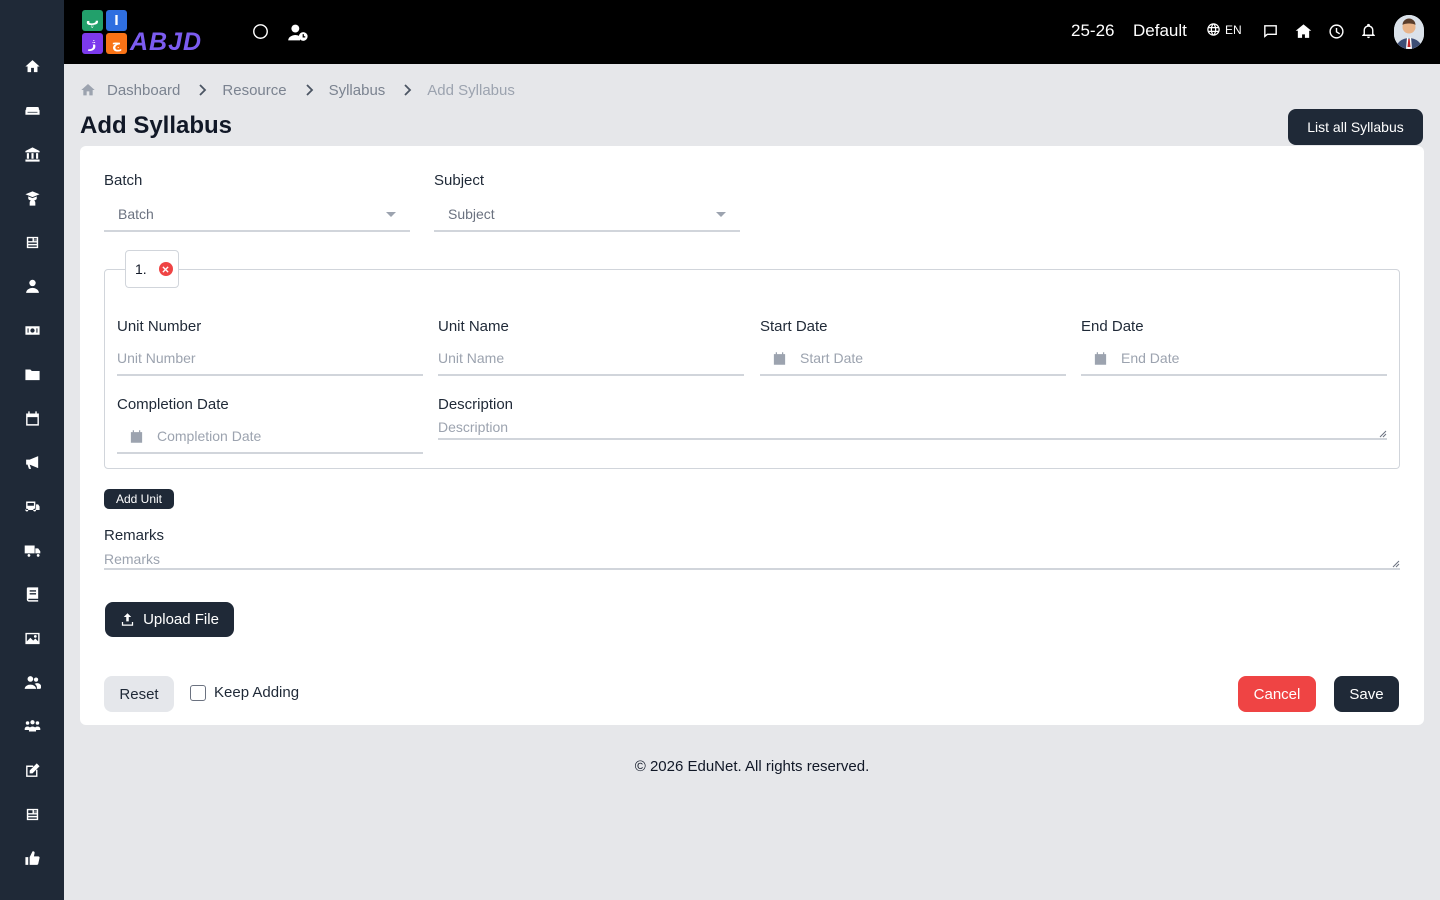  What do you see at coordinates (752, 766) in the screenshot?
I see `footer-copyright: © 2026 EduNet. All rights reserved.` at bounding box center [752, 766].